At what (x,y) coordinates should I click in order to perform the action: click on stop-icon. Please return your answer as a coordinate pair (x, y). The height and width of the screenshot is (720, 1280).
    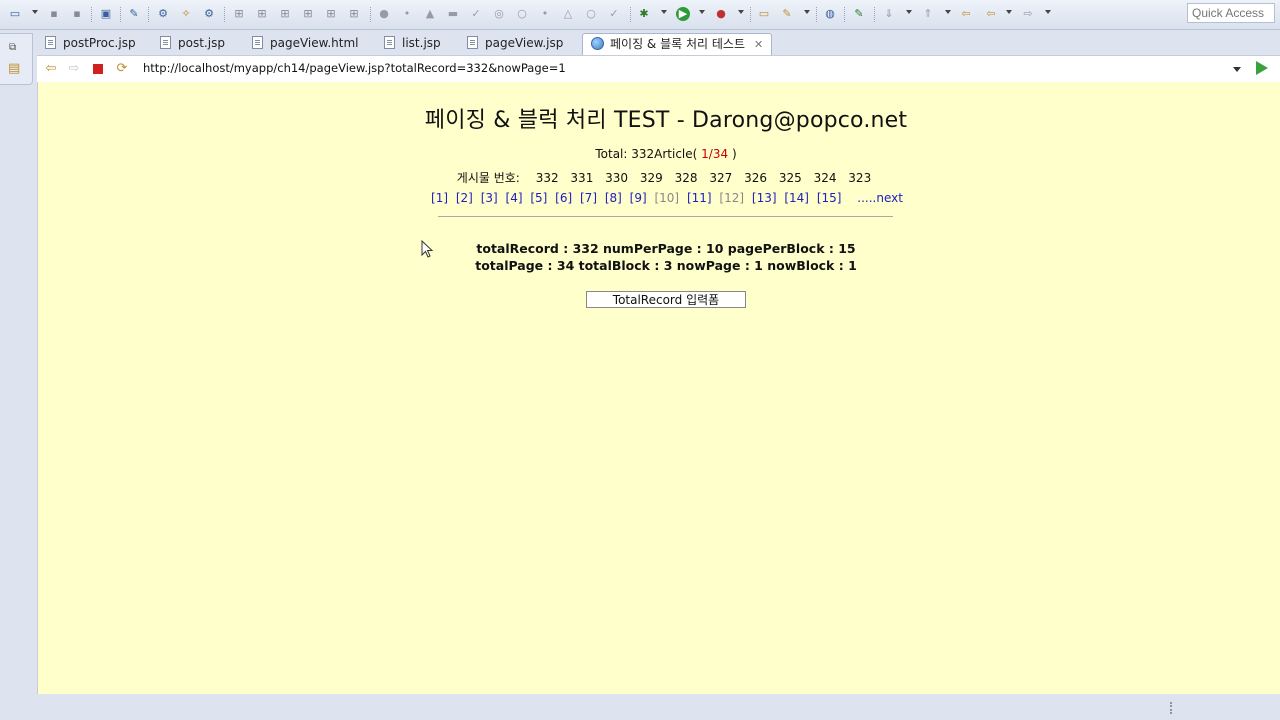
    Looking at the image, I should click on (98, 69).